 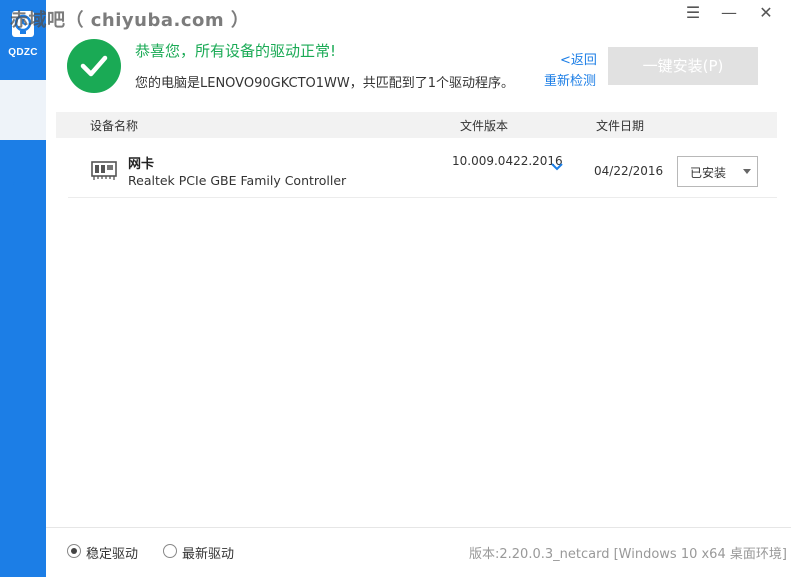 I want to click on table-header: 设备名称 文件版本 文件日期, so click(x=416, y=125).